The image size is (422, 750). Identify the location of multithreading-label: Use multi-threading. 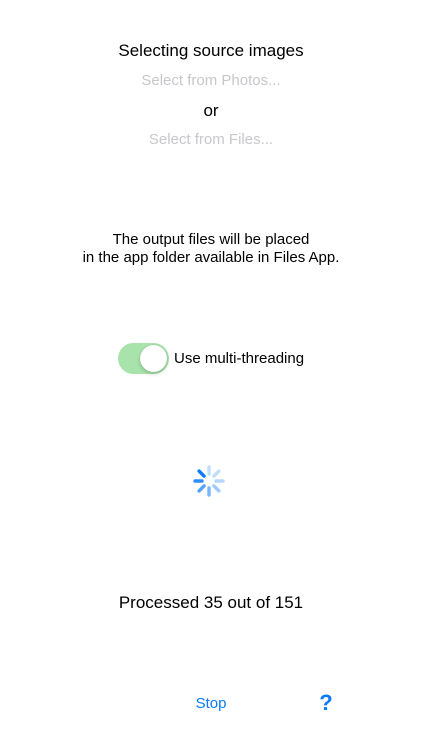
(239, 358).